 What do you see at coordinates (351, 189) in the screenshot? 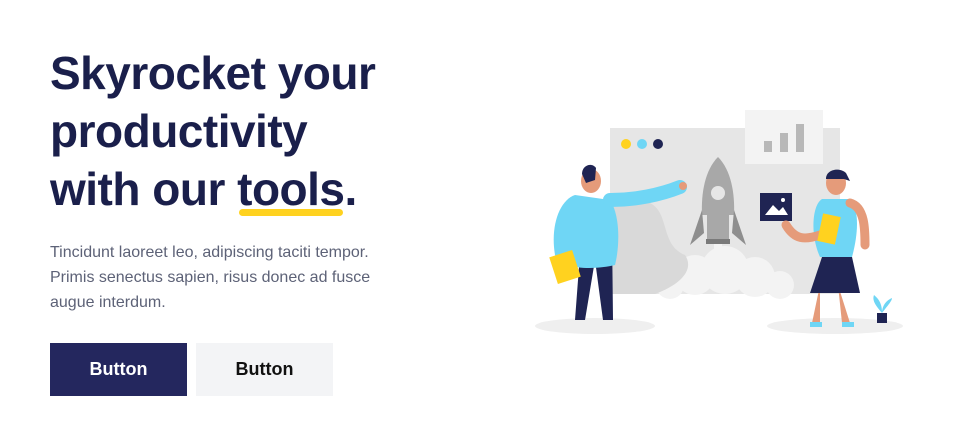
I see `headline-suffix: .` at bounding box center [351, 189].